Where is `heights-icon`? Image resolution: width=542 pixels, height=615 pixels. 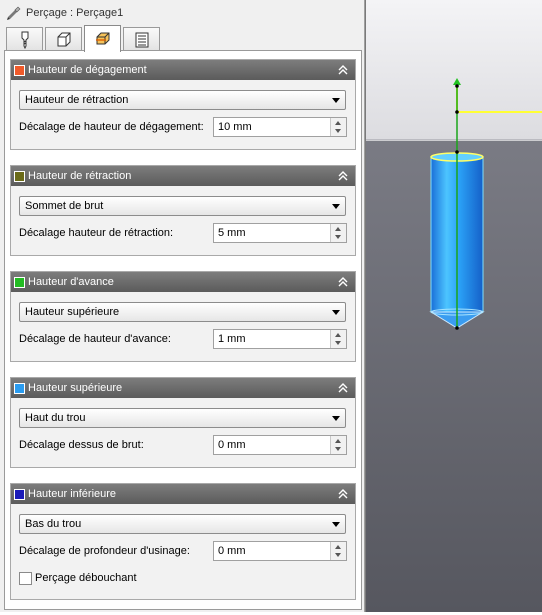
heights-icon is located at coordinates (102, 38).